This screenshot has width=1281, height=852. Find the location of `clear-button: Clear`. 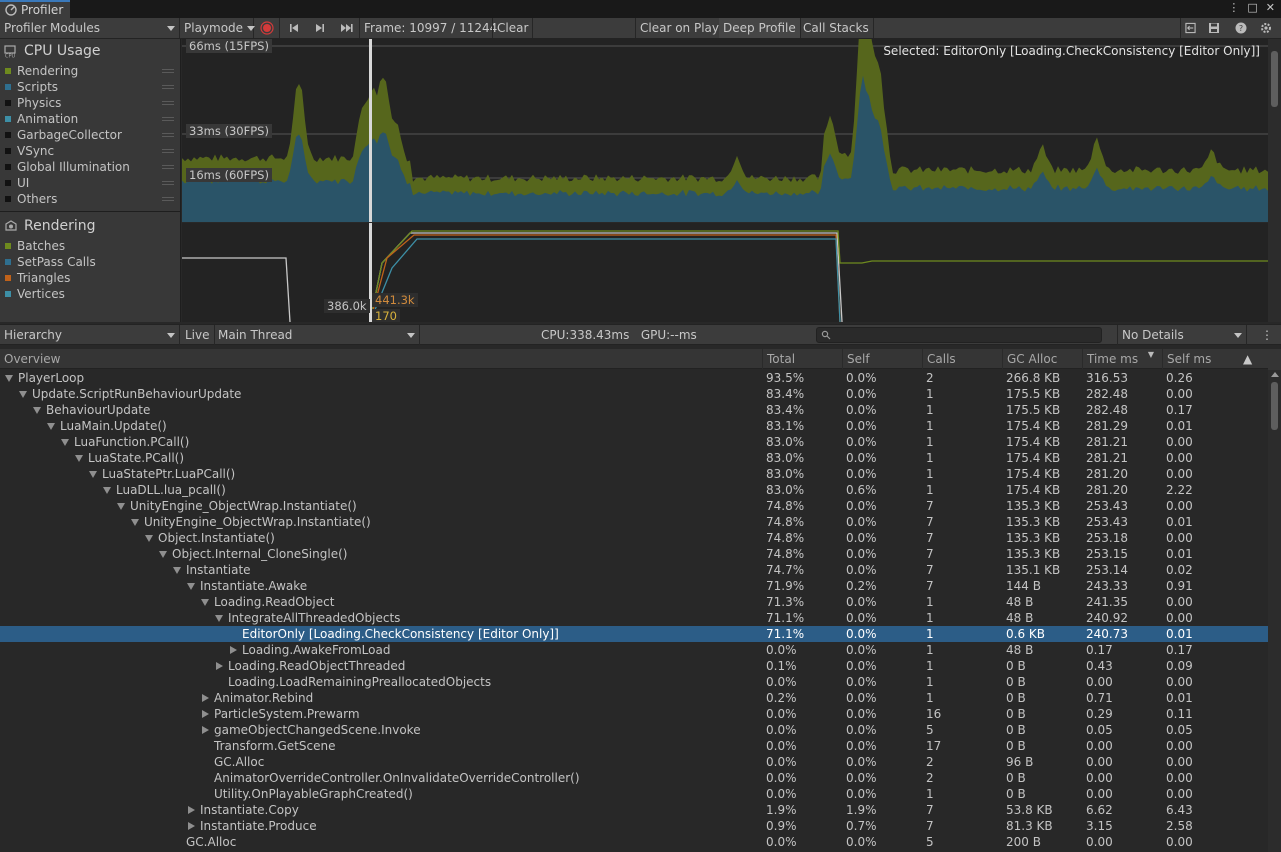

clear-button: Clear is located at coordinates (513, 28).